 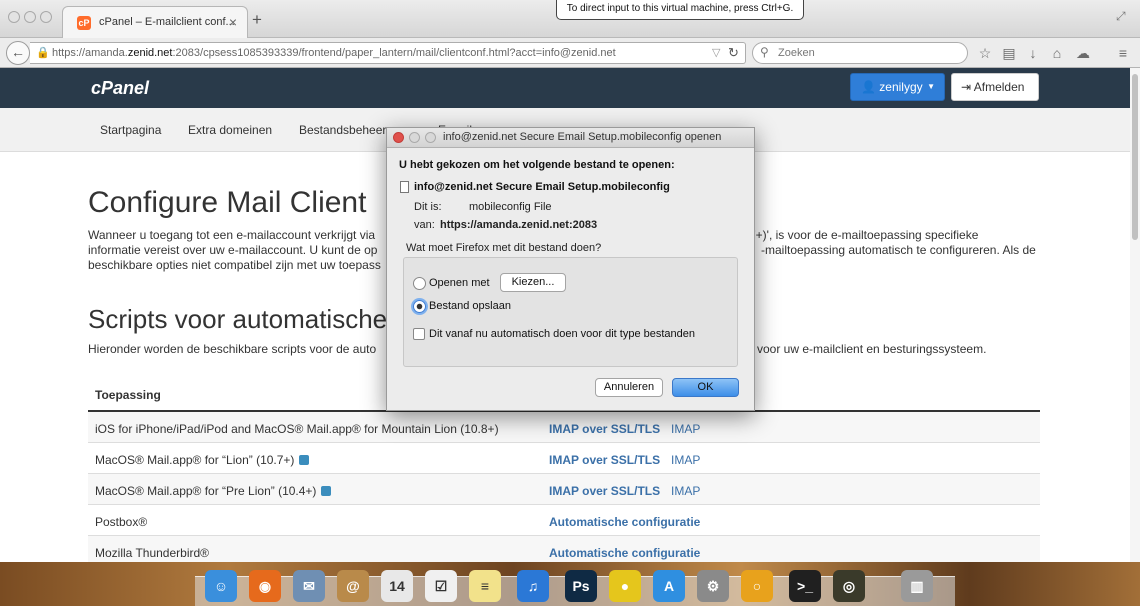 What do you see at coordinates (46, 17) in the screenshot?
I see `window-zoom-button` at bounding box center [46, 17].